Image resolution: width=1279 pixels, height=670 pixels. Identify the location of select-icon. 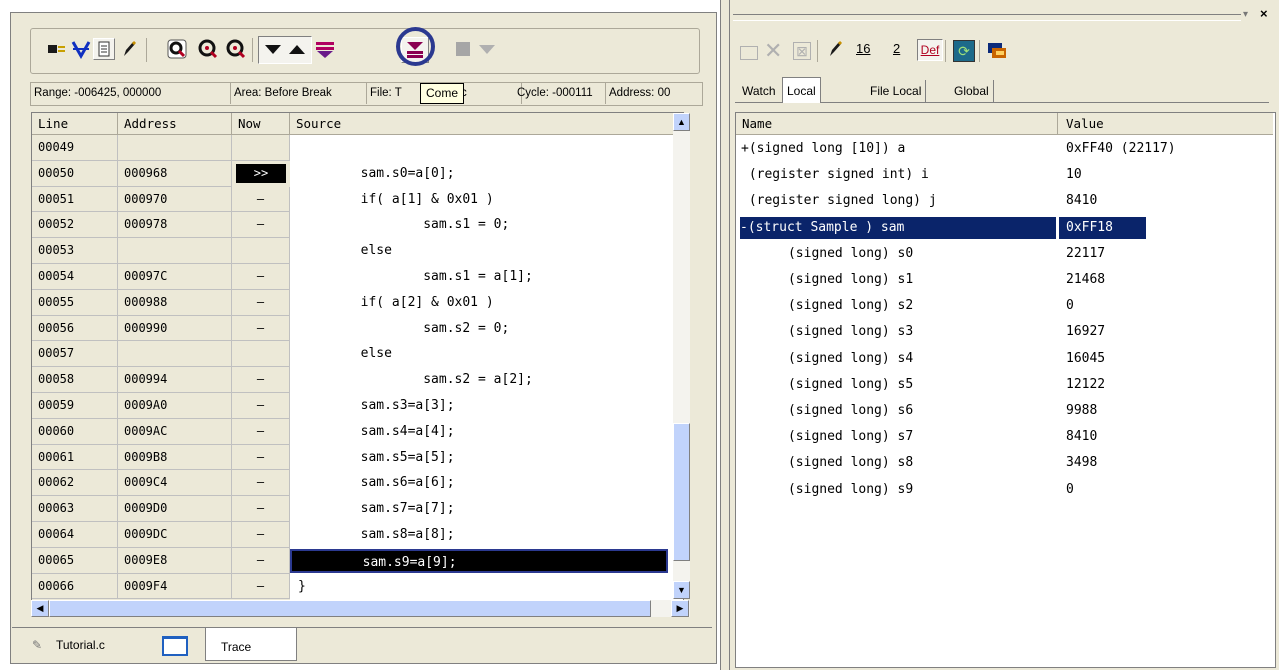
(57, 49).